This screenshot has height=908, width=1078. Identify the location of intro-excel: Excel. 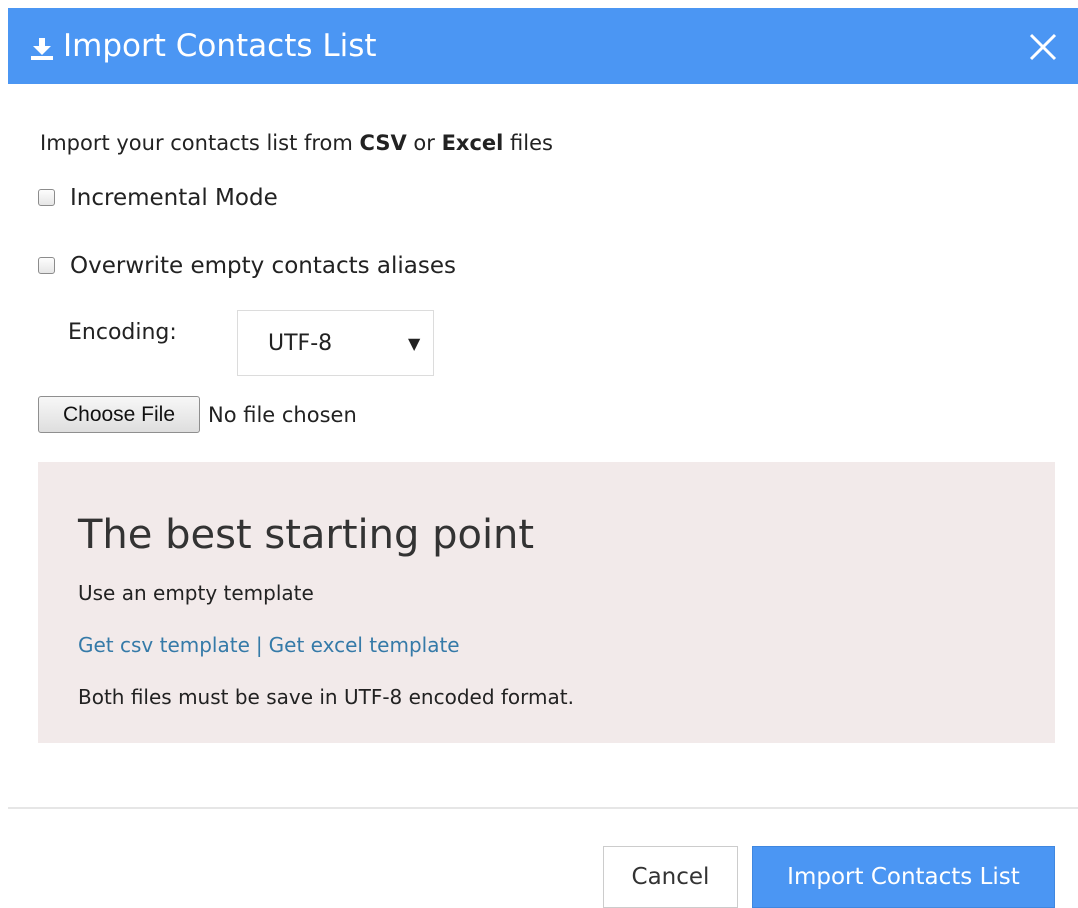
(472, 143).